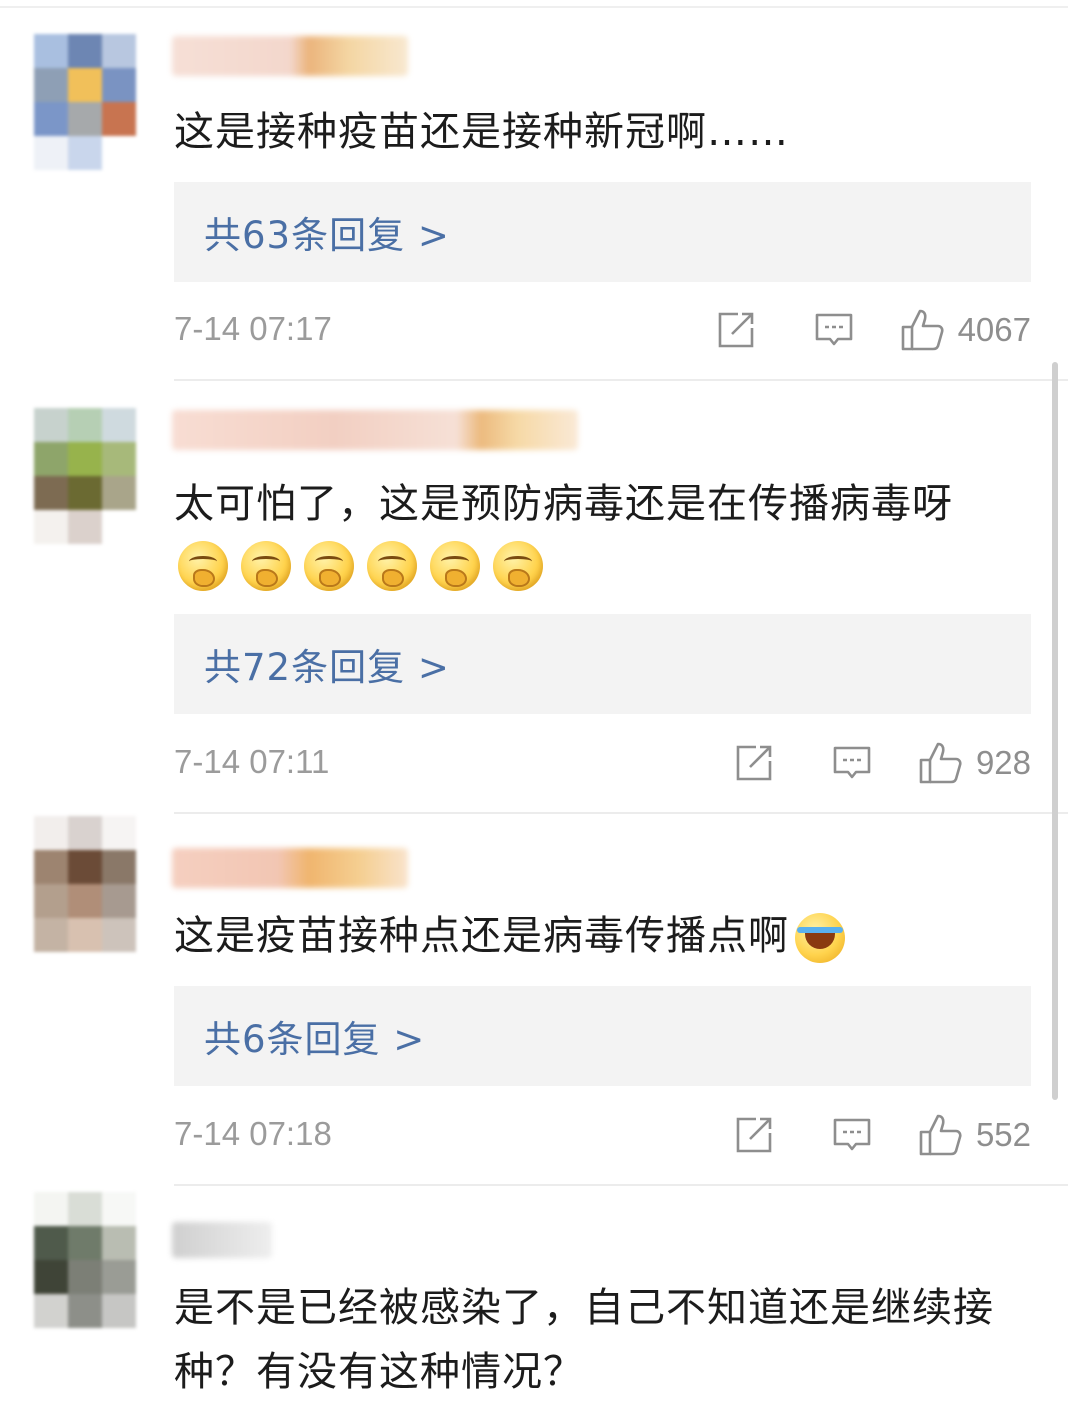  I want to click on like-count: 4067, so click(994, 329).